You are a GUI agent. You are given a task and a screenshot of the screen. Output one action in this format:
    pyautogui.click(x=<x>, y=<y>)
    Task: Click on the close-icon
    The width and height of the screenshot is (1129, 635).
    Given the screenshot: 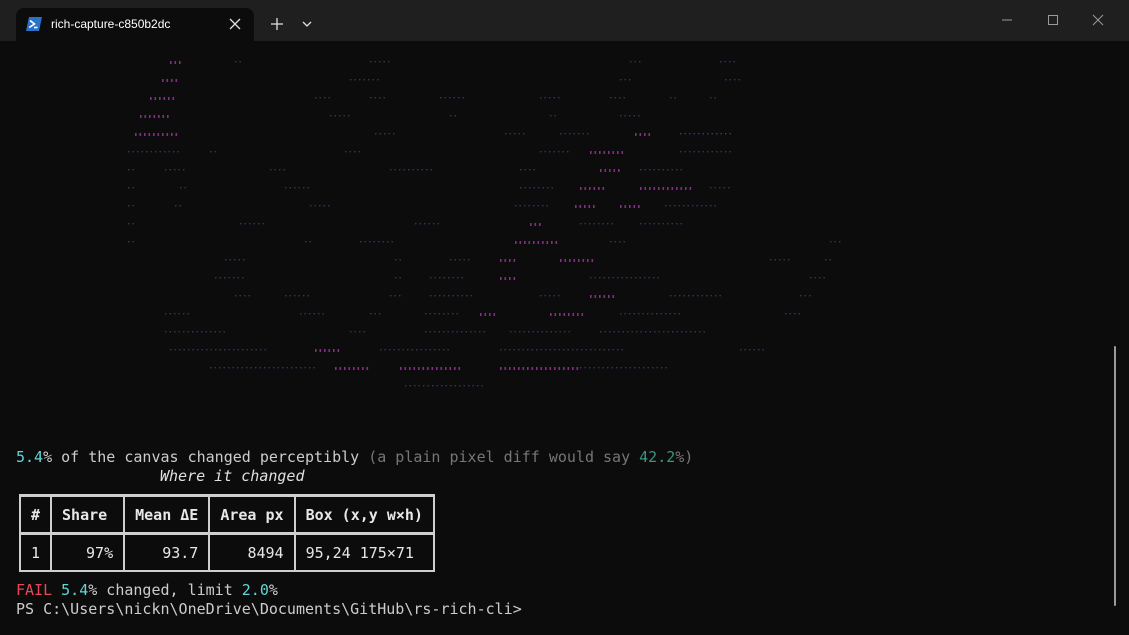 What is the action you would take?
    pyautogui.click(x=235, y=24)
    